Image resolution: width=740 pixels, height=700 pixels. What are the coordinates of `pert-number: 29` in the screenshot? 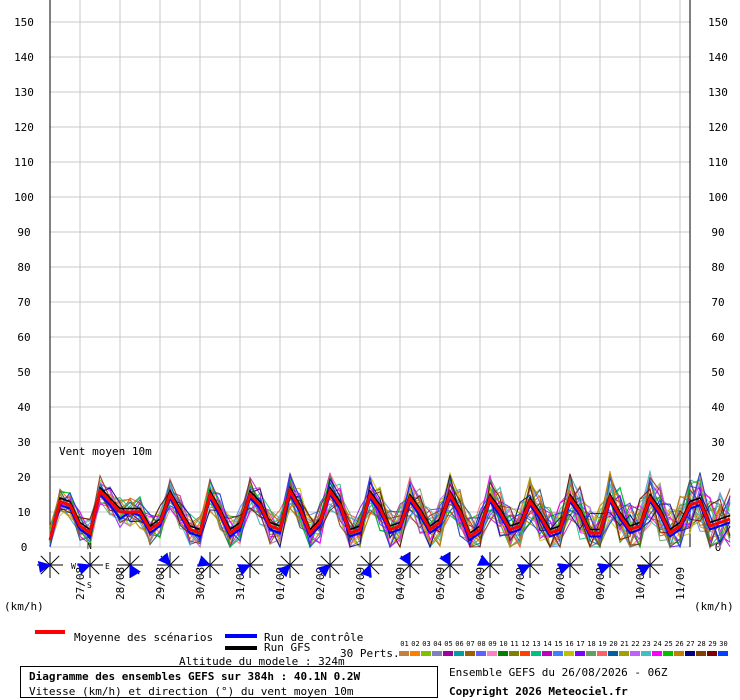 It's located at (712, 644).